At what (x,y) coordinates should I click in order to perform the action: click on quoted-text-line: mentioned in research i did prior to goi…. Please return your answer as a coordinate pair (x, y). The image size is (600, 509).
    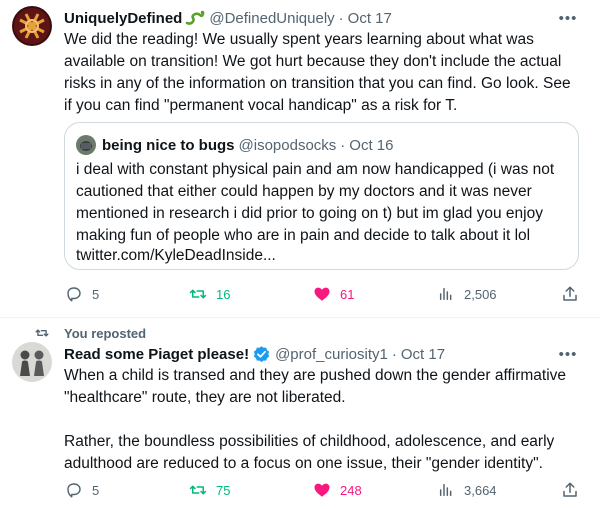
    Looking at the image, I should click on (309, 213).